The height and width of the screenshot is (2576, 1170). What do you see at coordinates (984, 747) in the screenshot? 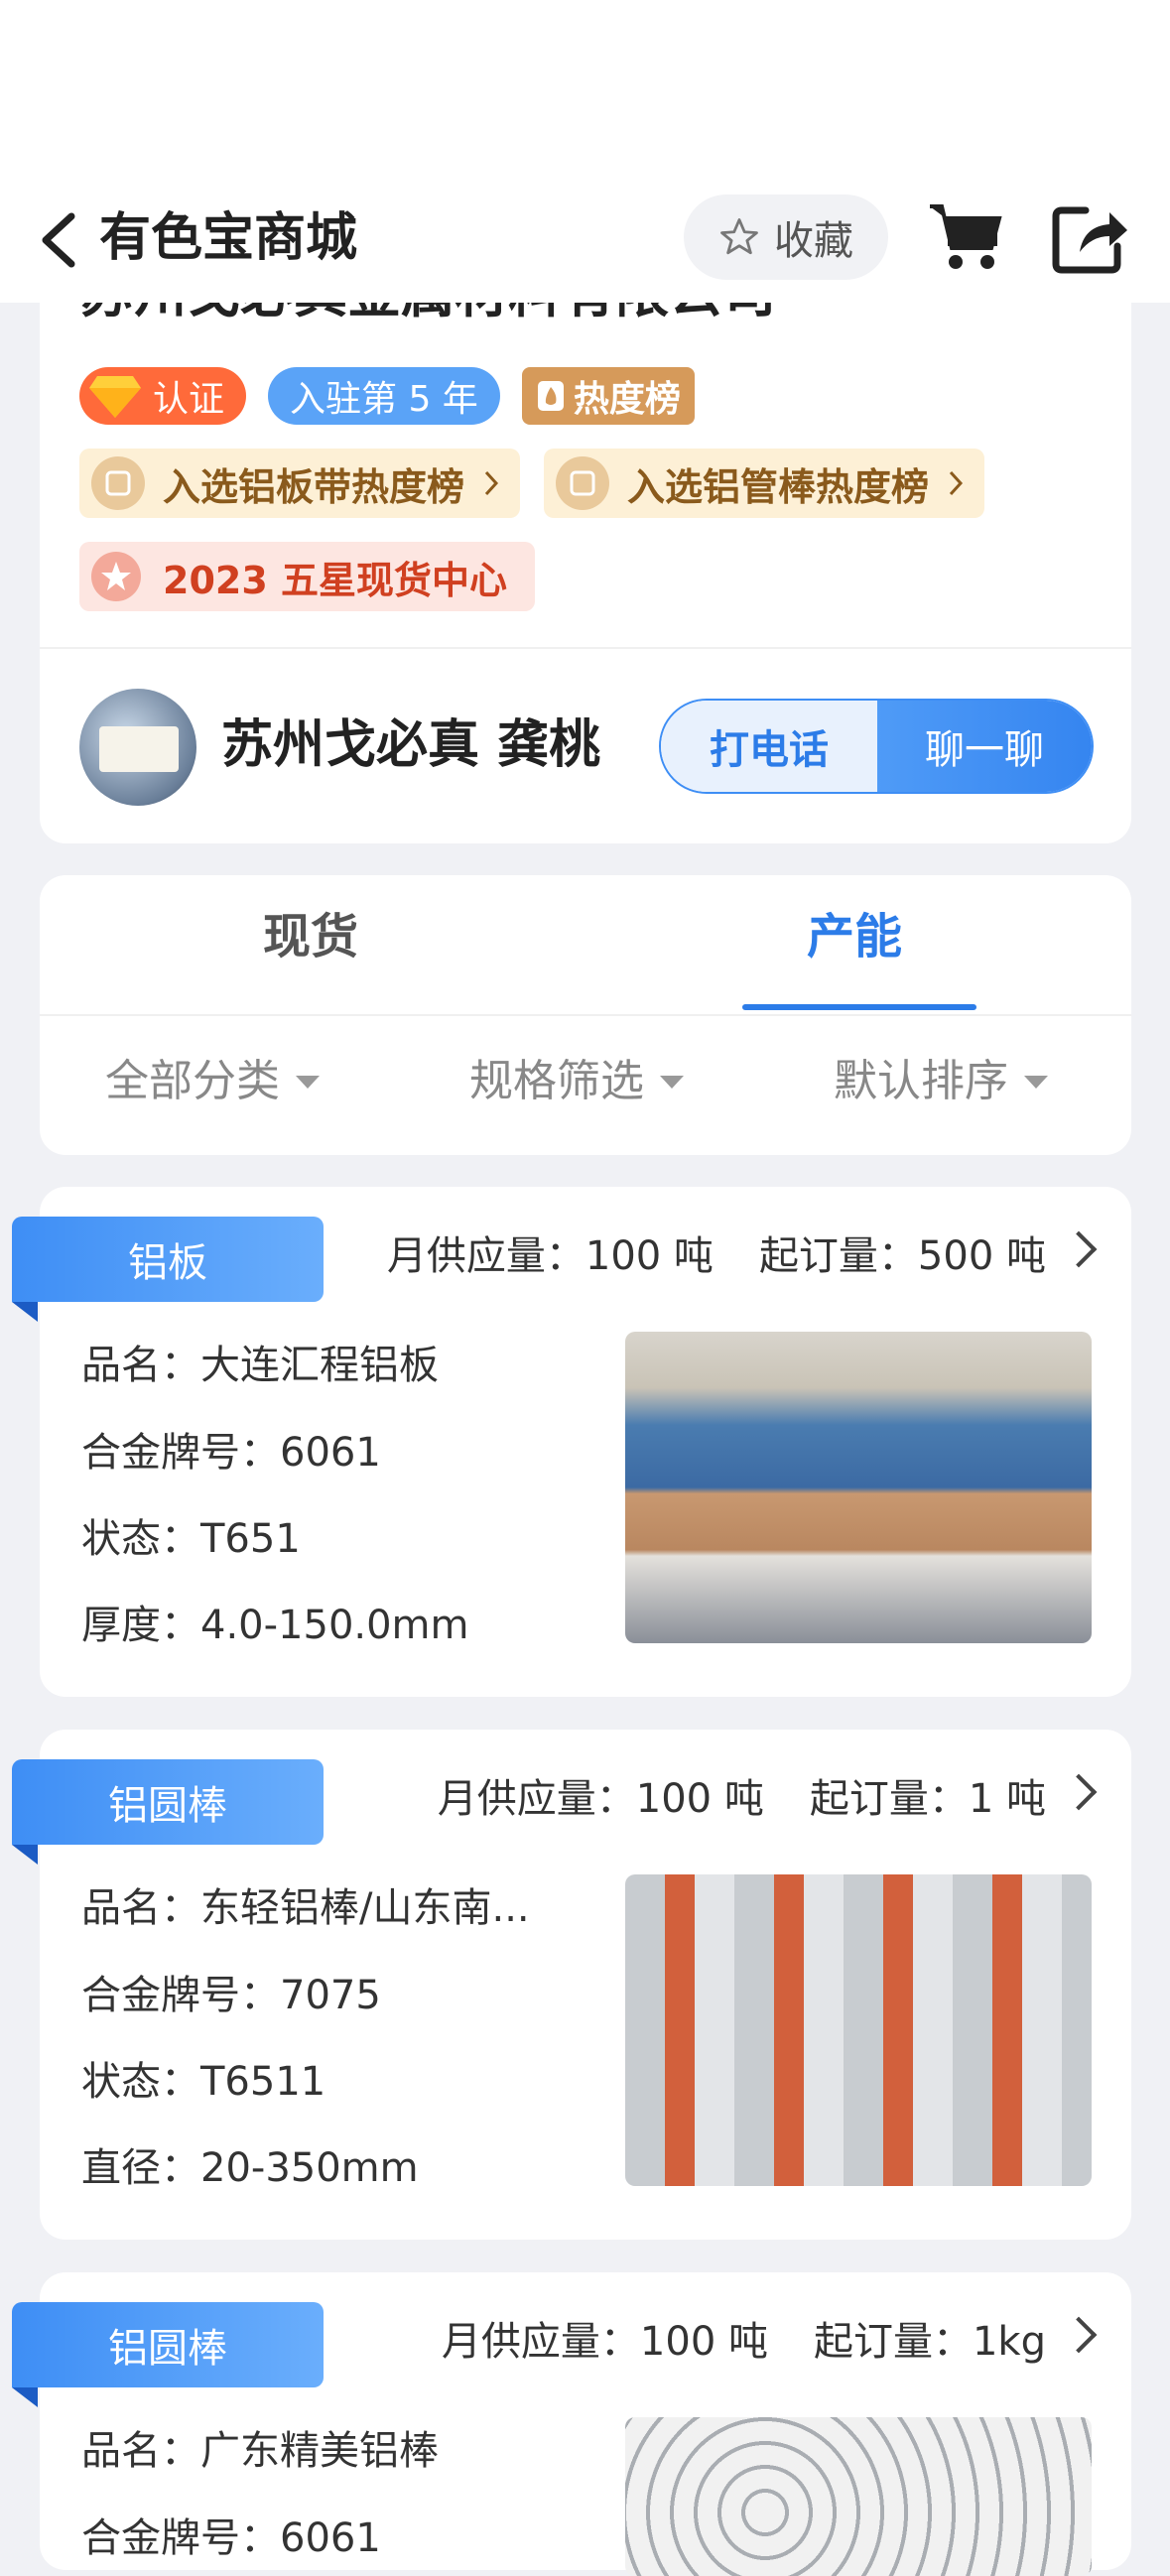
I see `chat-button: 聊一聊` at bounding box center [984, 747].